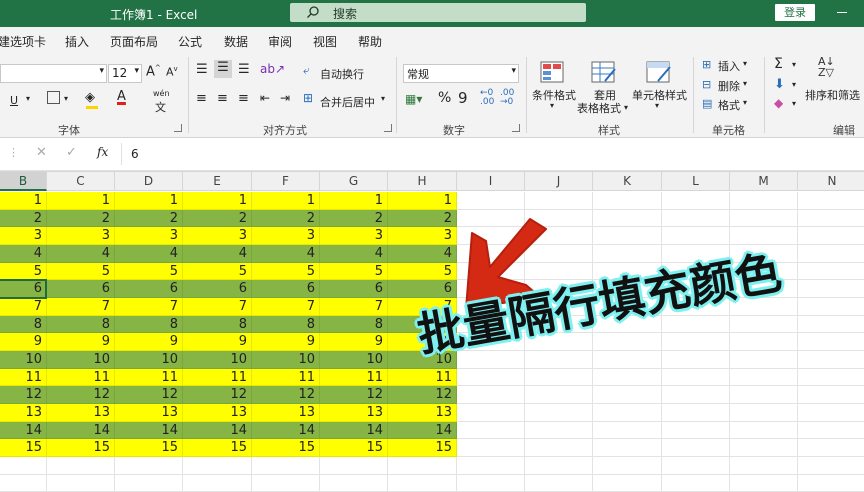 This screenshot has width=864, height=492. I want to click on column-header-n: N, so click(831, 181).